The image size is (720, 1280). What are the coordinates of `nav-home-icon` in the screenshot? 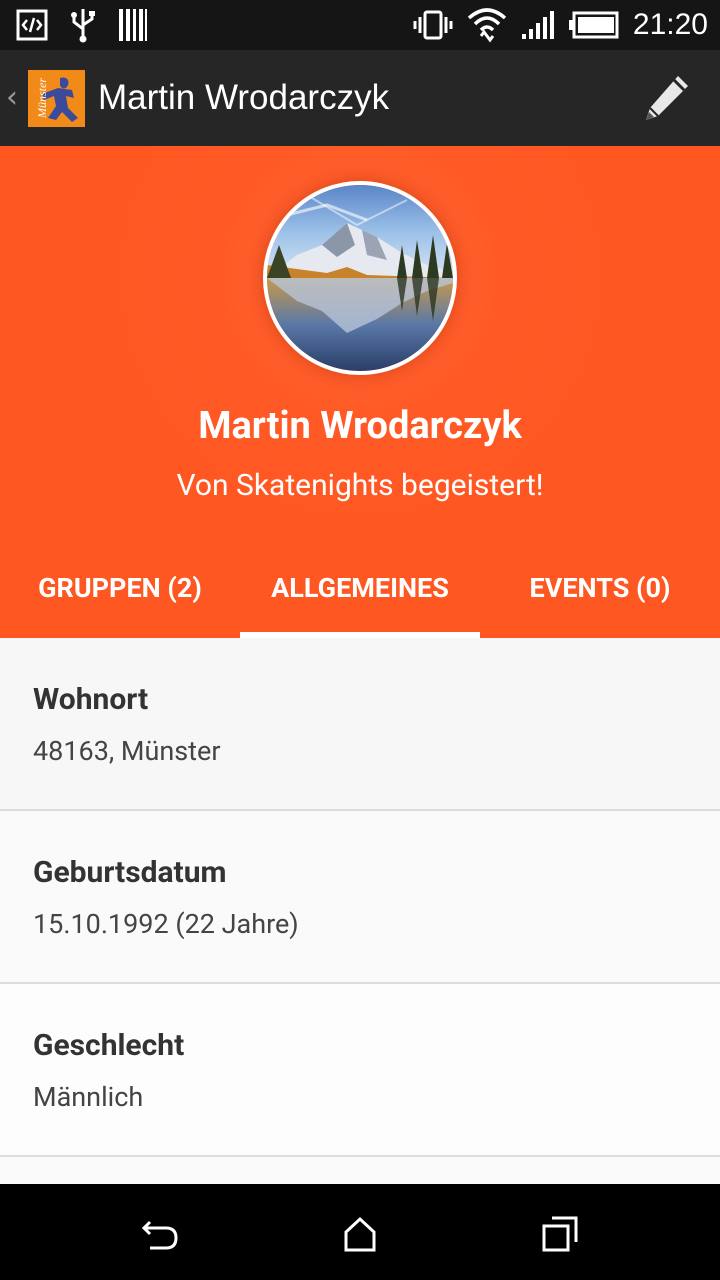 It's located at (360, 1234).